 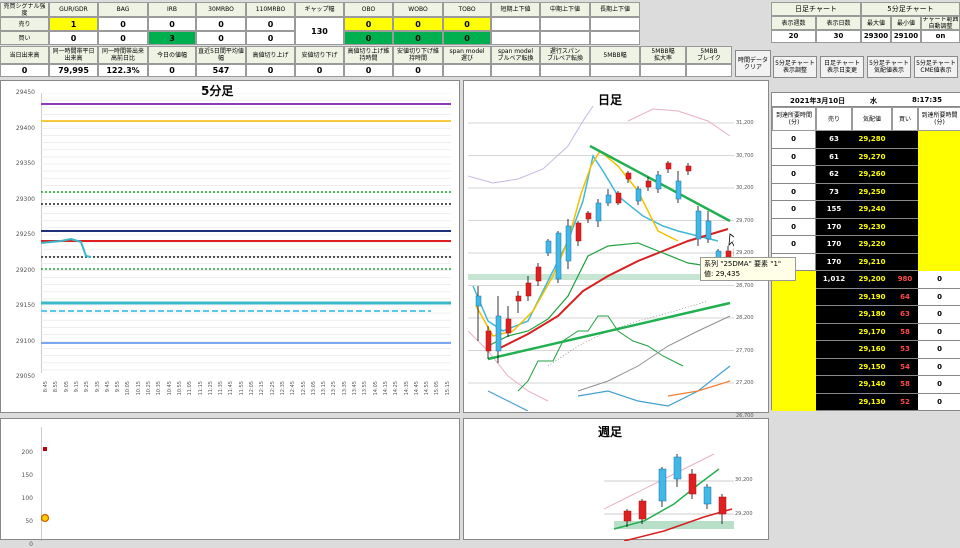 What do you see at coordinates (838, 23) in the screenshot?
I see `chart-setting-sub-1: 表示日数` at bounding box center [838, 23].